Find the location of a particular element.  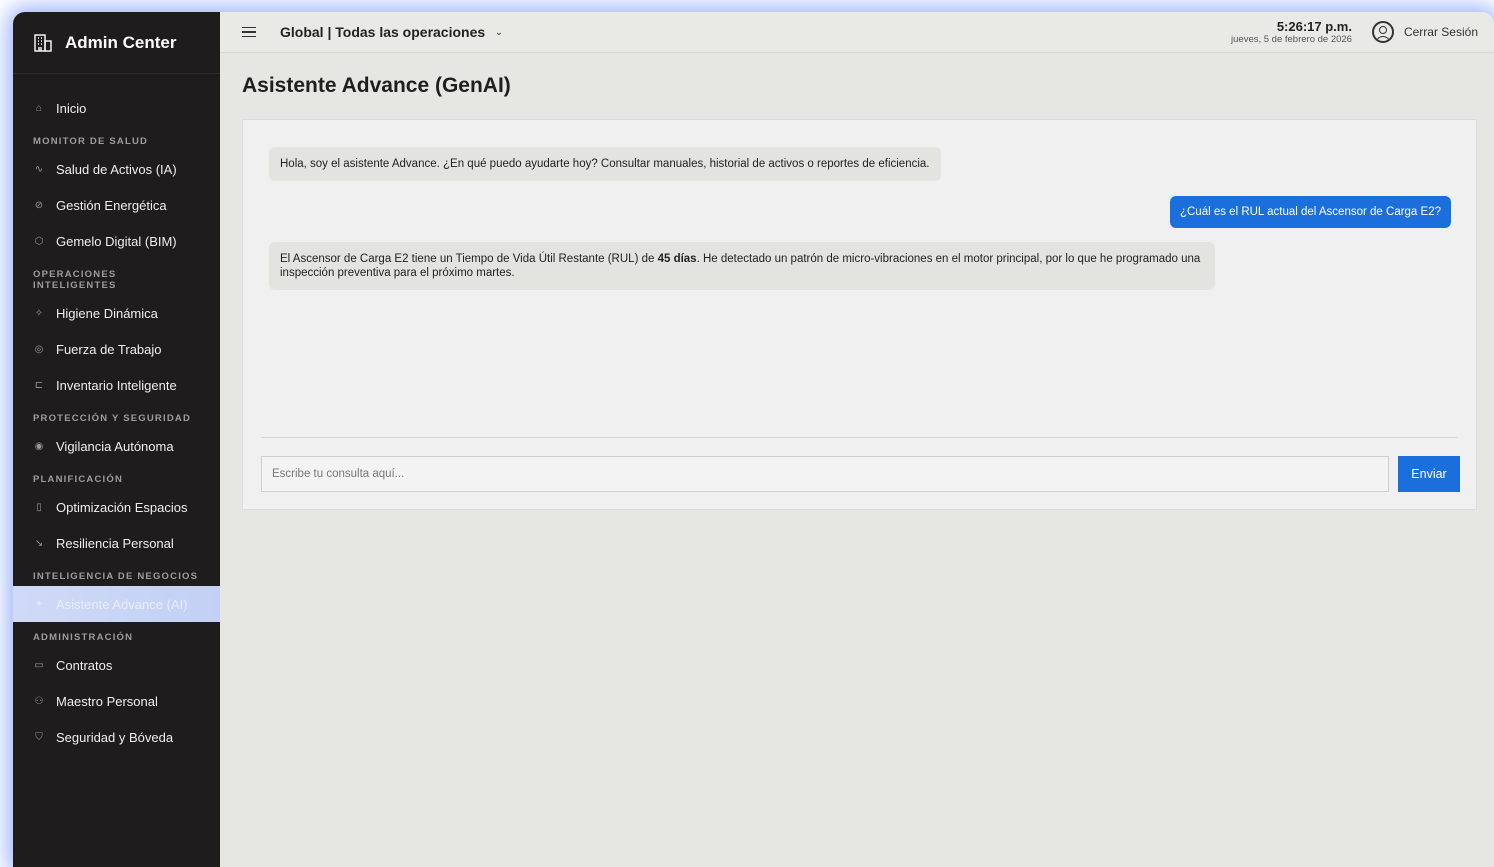

sidebar-item-surveillance: ◉ Vigilancia Autónoma is located at coordinates (116, 446).